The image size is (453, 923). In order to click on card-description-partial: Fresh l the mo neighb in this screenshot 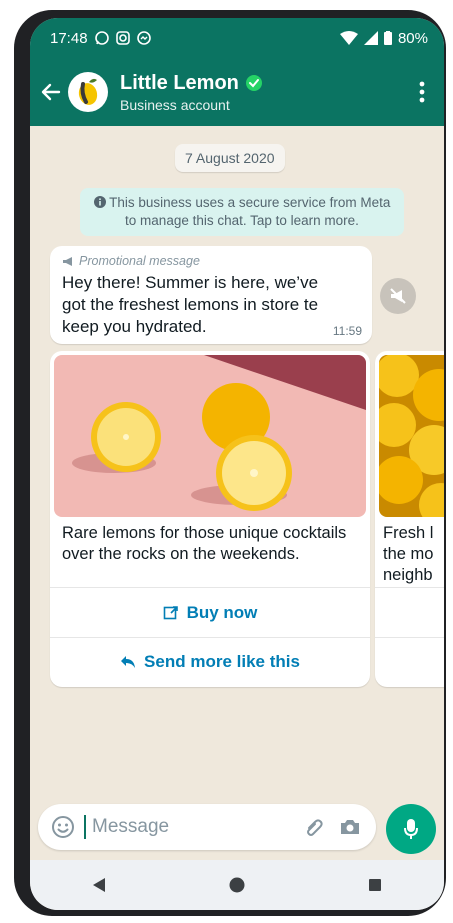, I will do `click(413, 554)`.